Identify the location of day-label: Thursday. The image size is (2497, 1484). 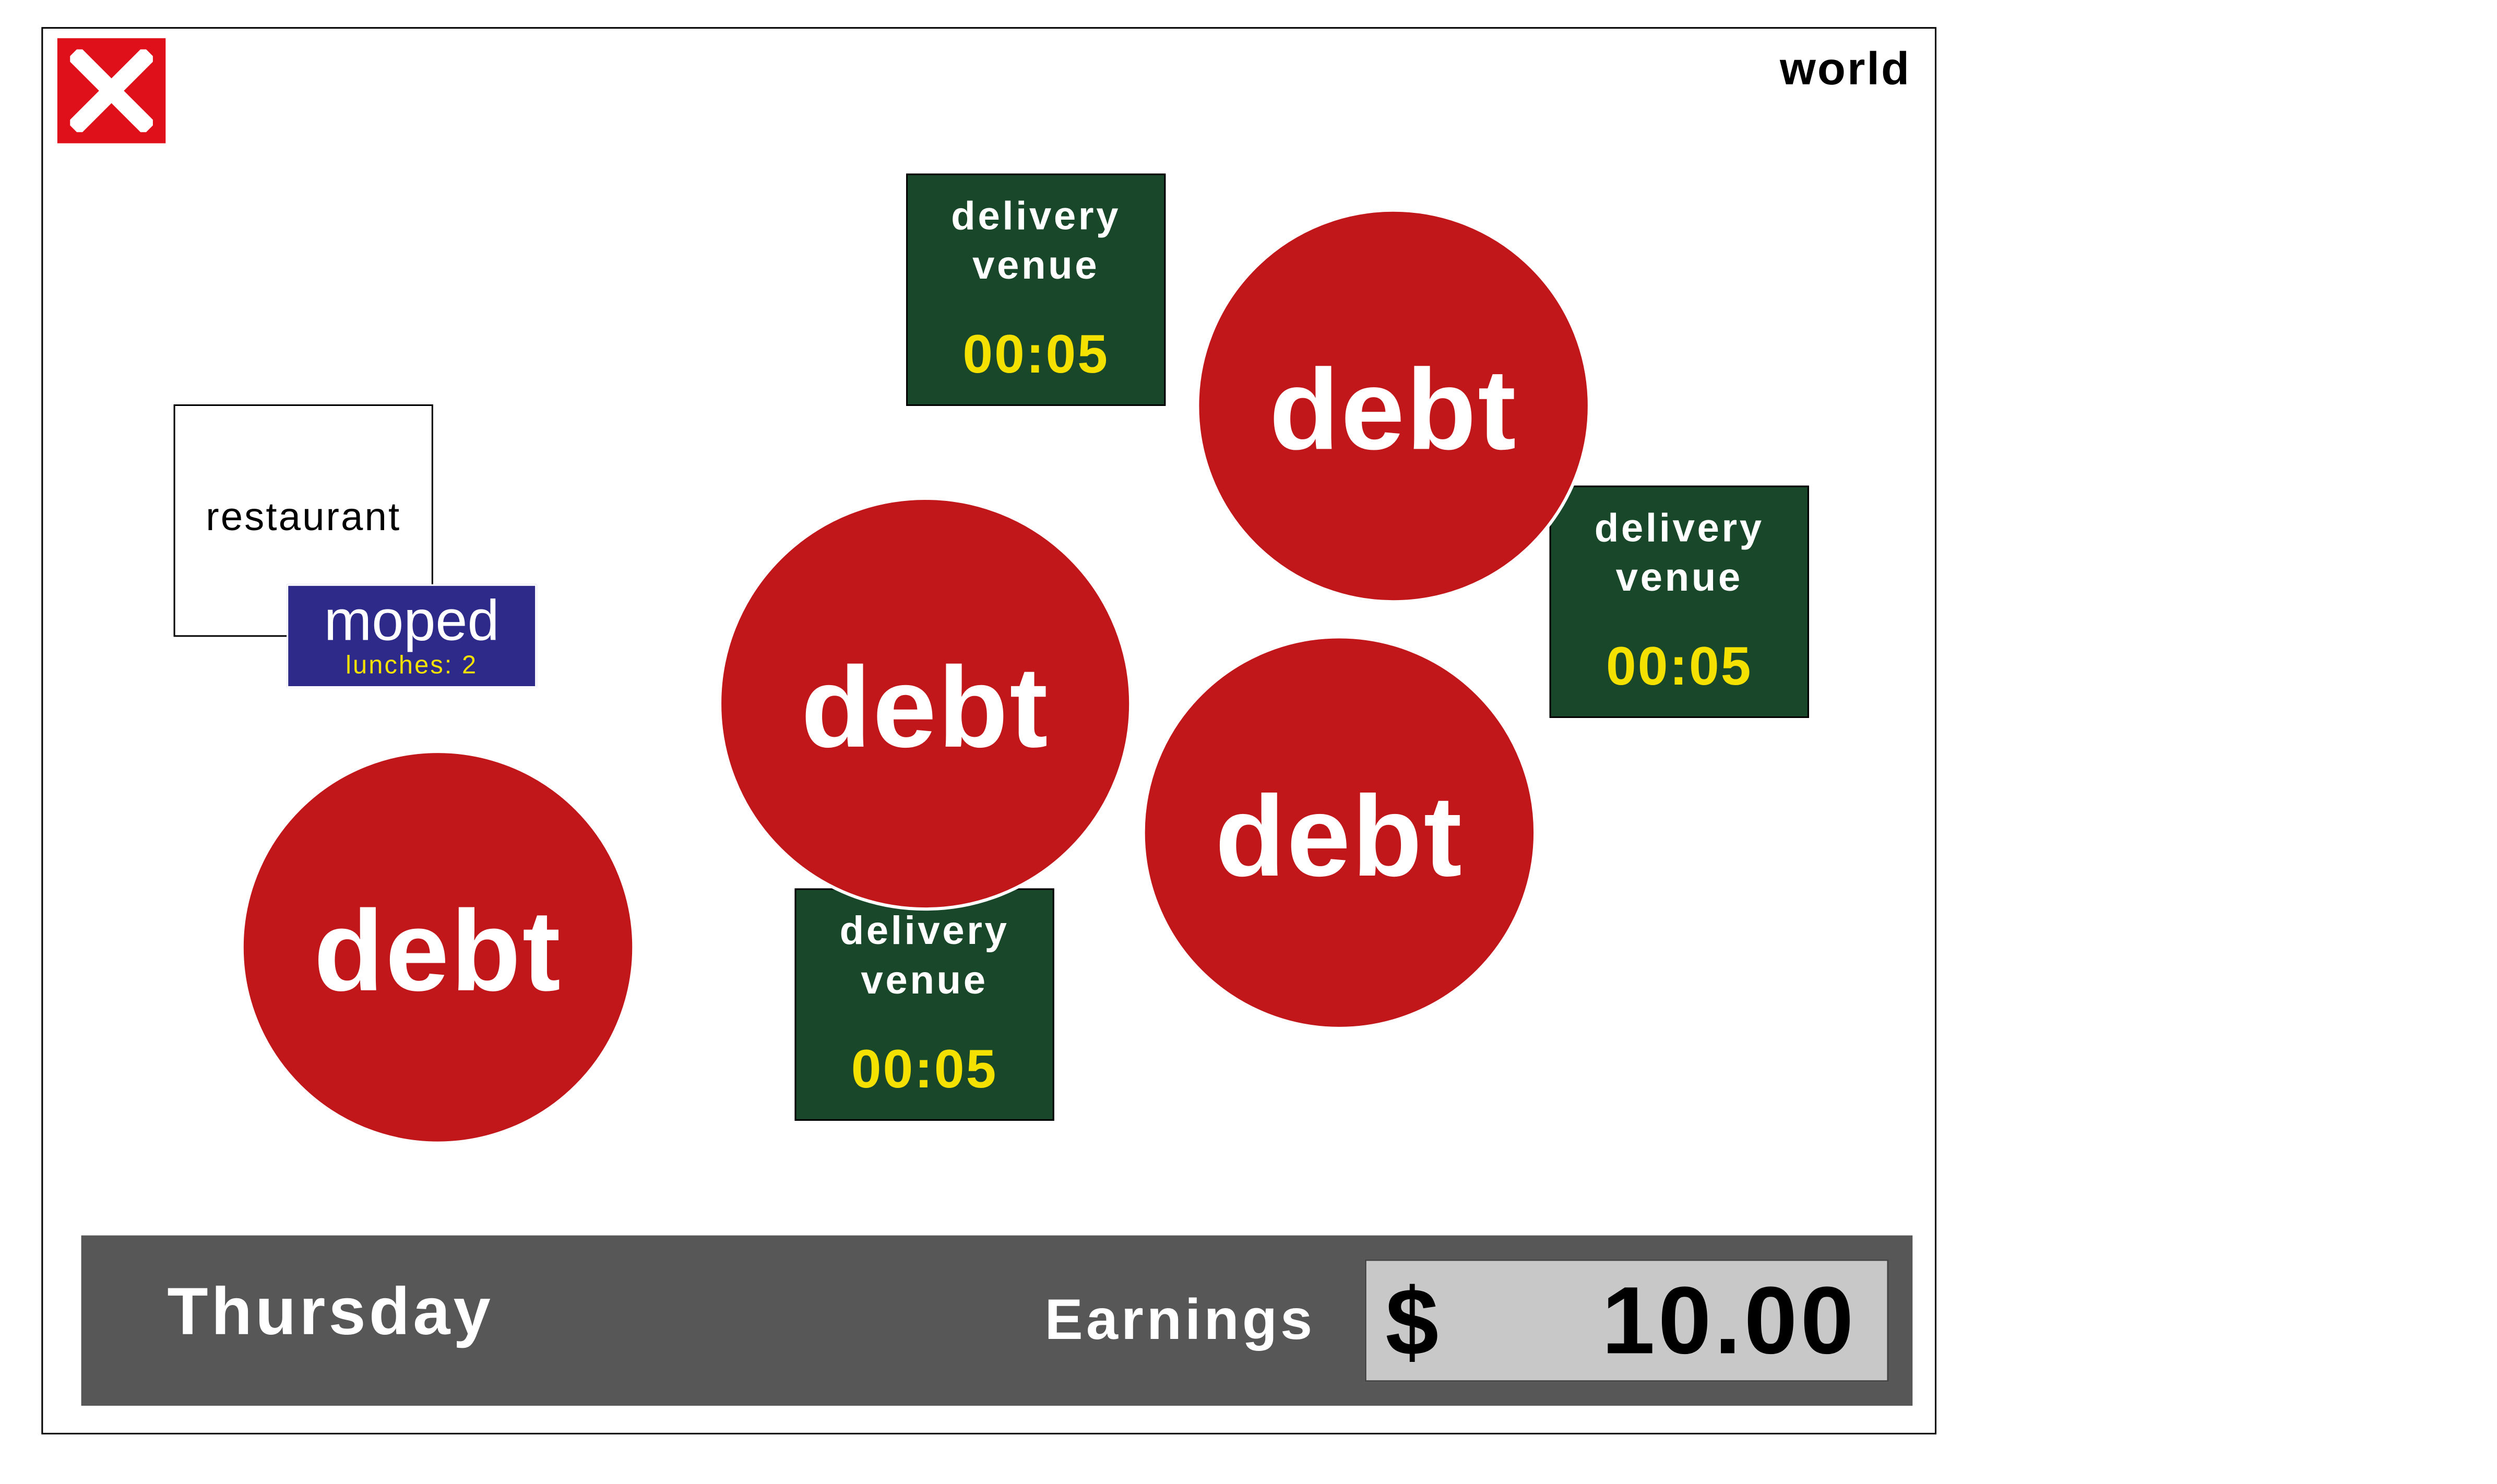
(330, 1311).